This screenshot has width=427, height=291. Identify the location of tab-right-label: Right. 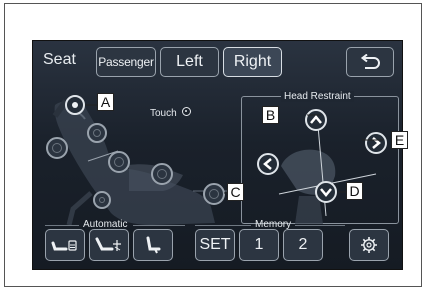
(252, 61).